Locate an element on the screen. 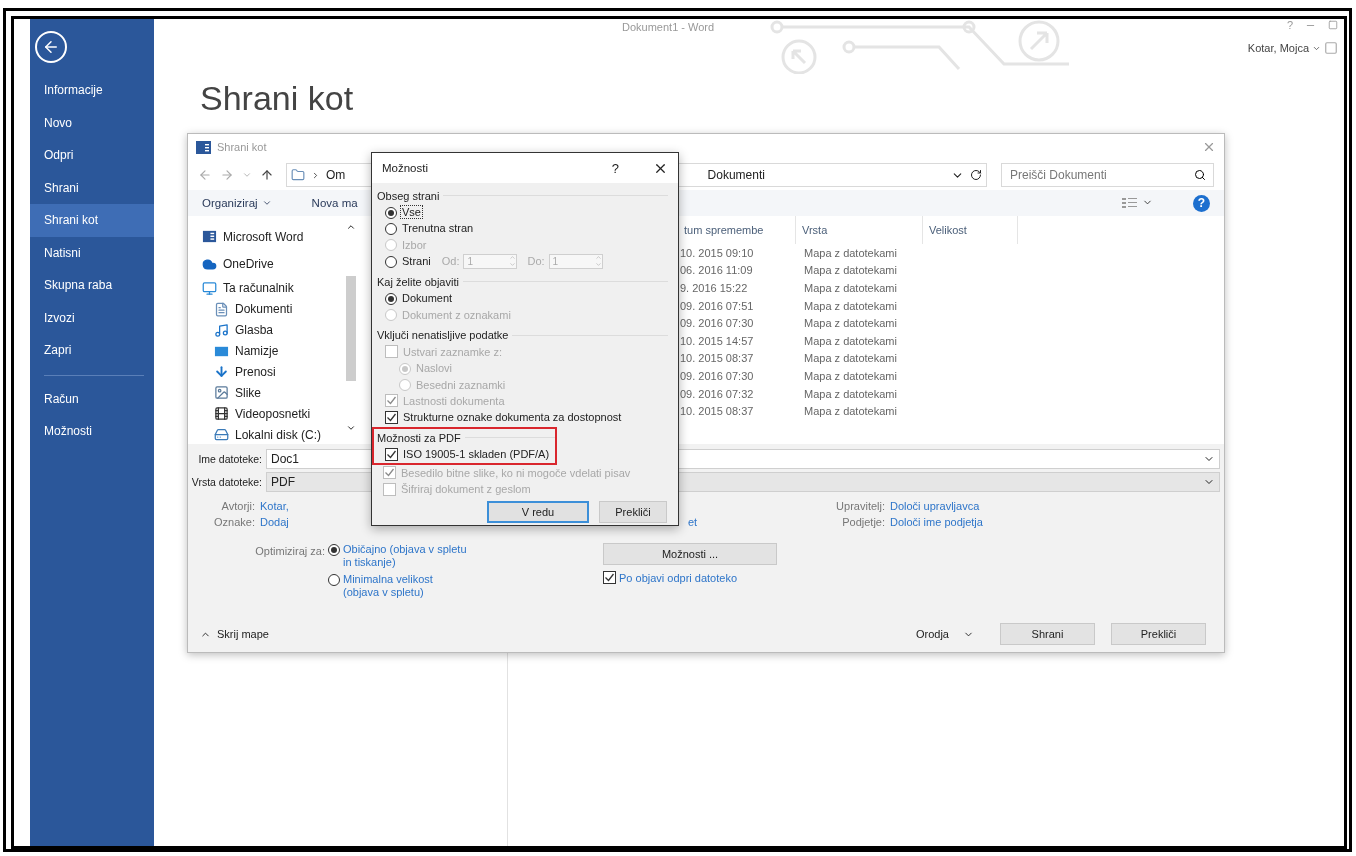  meta-link: Določi upravljavca is located at coordinates (935, 506).